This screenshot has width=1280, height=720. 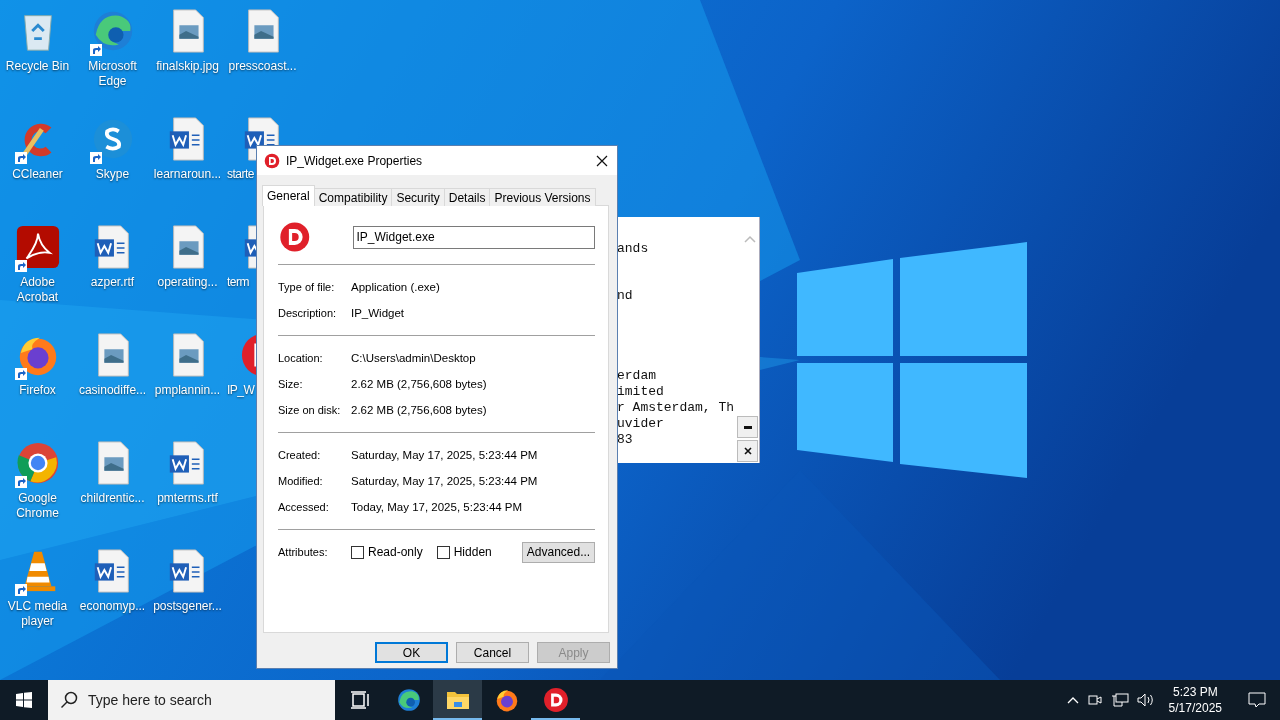 I want to click on desktop-icon-label: VLC media player, so click(x=37, y=614).